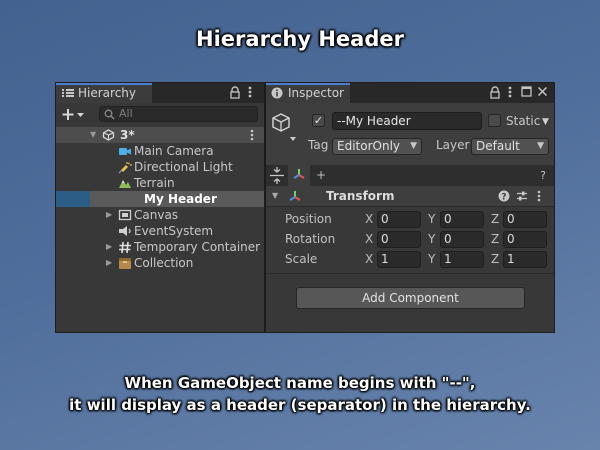  Describe the element at coordinates (277, 175) in the screenshot. I see `collapse-all-icon` at that location.